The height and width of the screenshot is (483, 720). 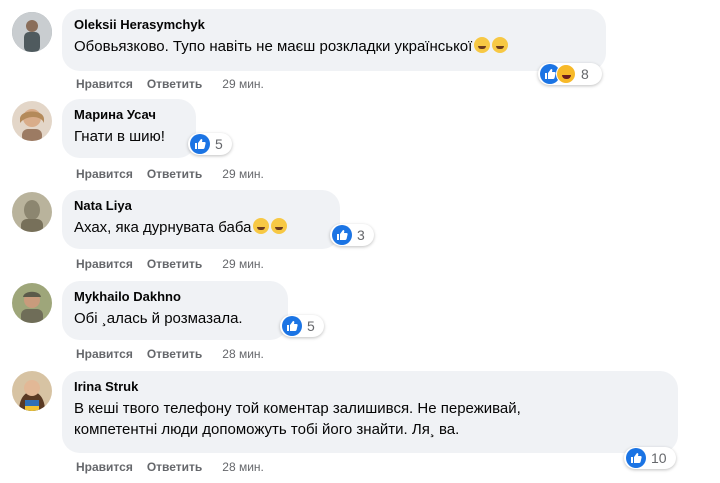 I want to click on reaction-count: 8, so click(x=585, y=74).